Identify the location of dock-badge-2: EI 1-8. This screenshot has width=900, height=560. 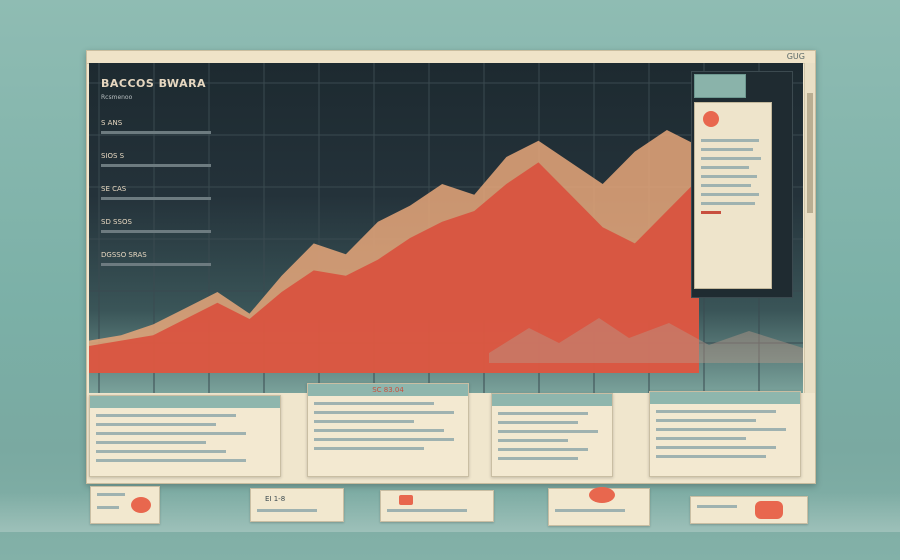
(297, 505).